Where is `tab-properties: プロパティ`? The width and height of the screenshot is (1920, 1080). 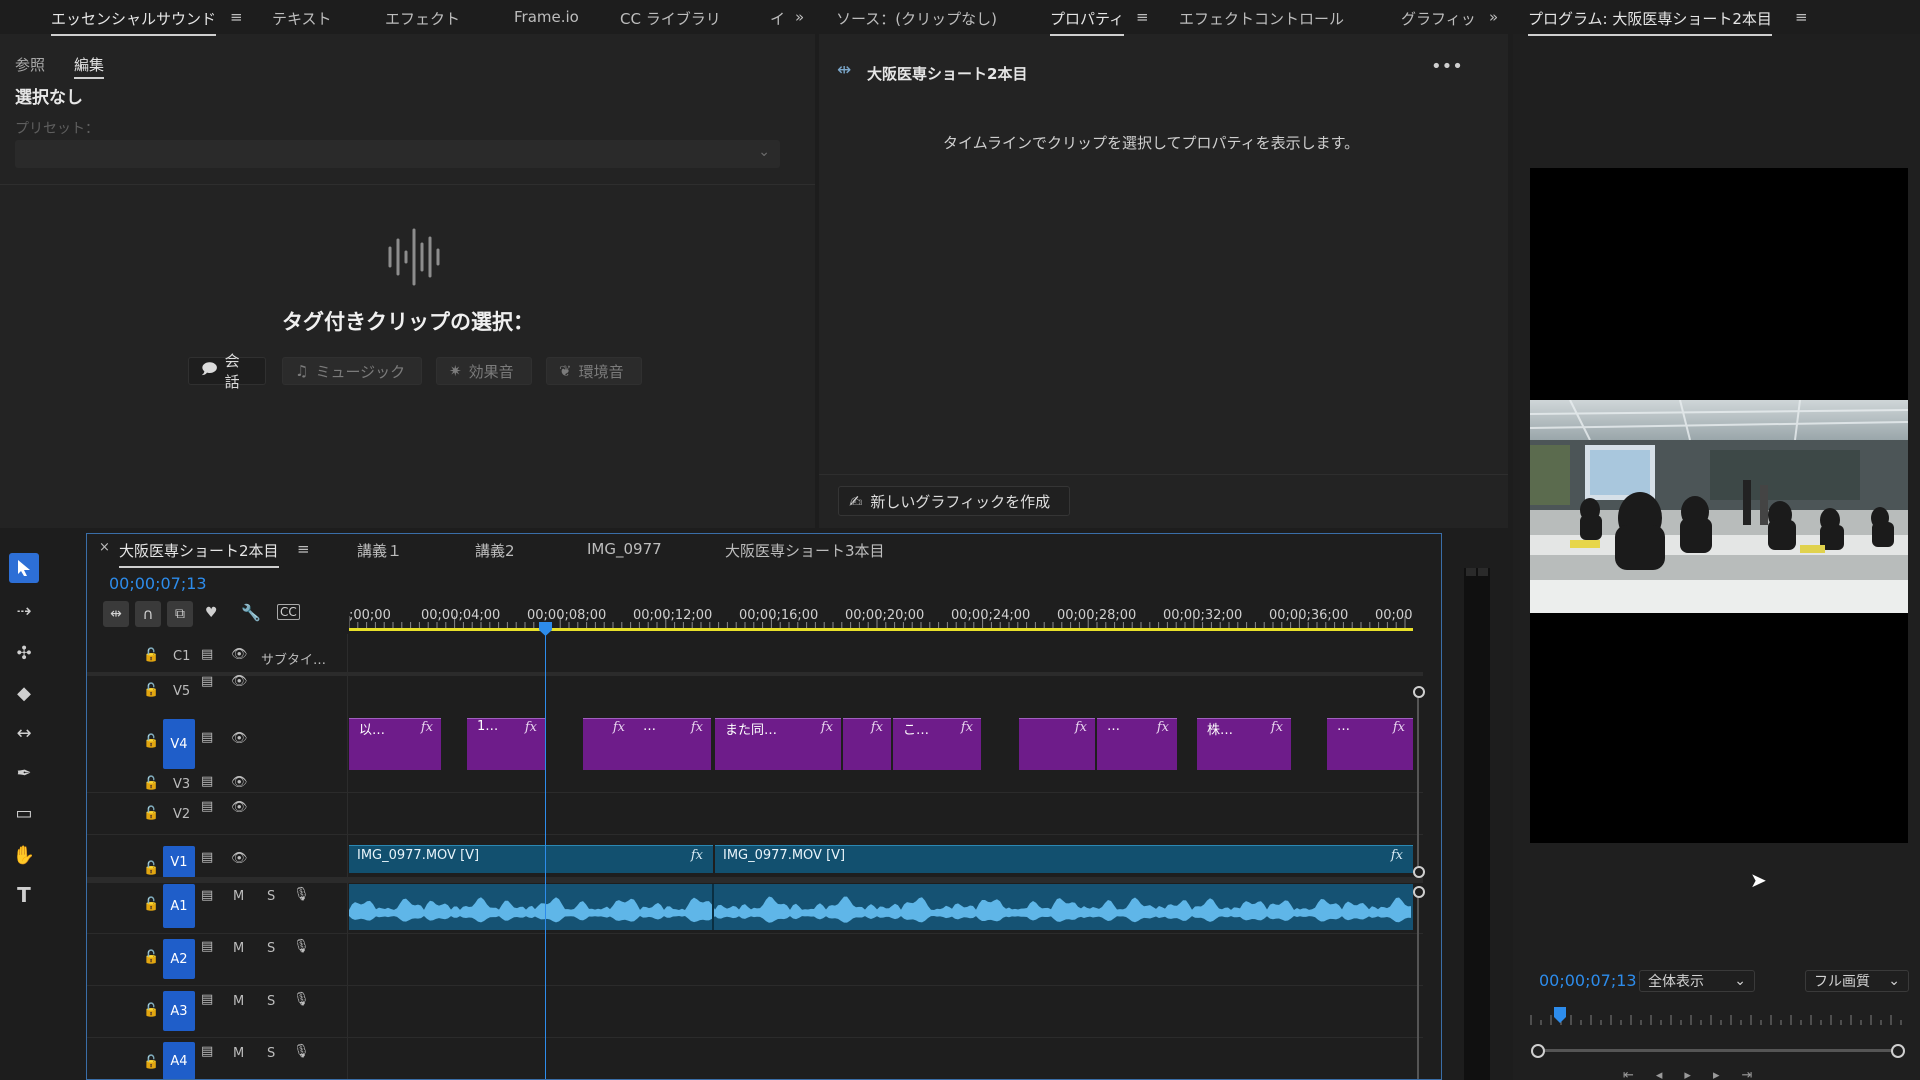
tab-properties: プロパティ is located at coordinates (1087, 22).